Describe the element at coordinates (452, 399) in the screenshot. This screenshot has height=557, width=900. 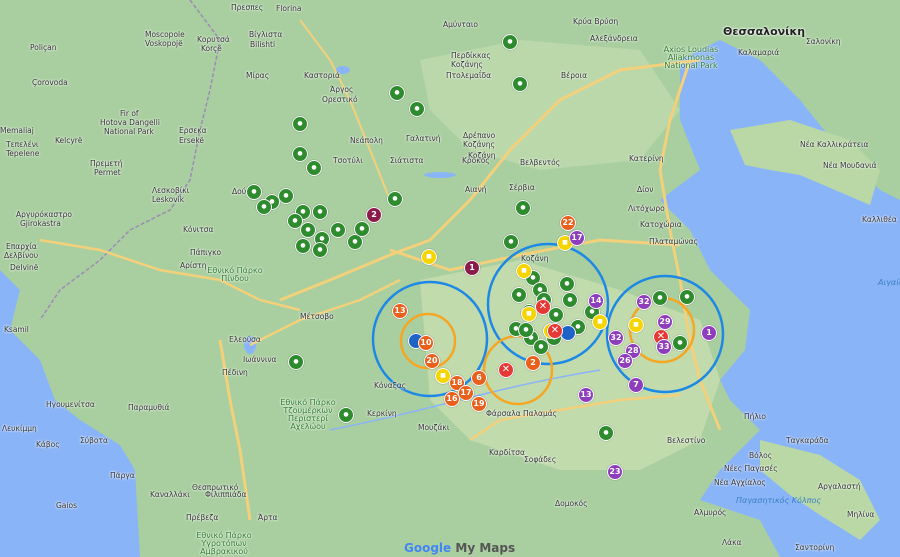
I see `cluster-marker: 16` at that location.